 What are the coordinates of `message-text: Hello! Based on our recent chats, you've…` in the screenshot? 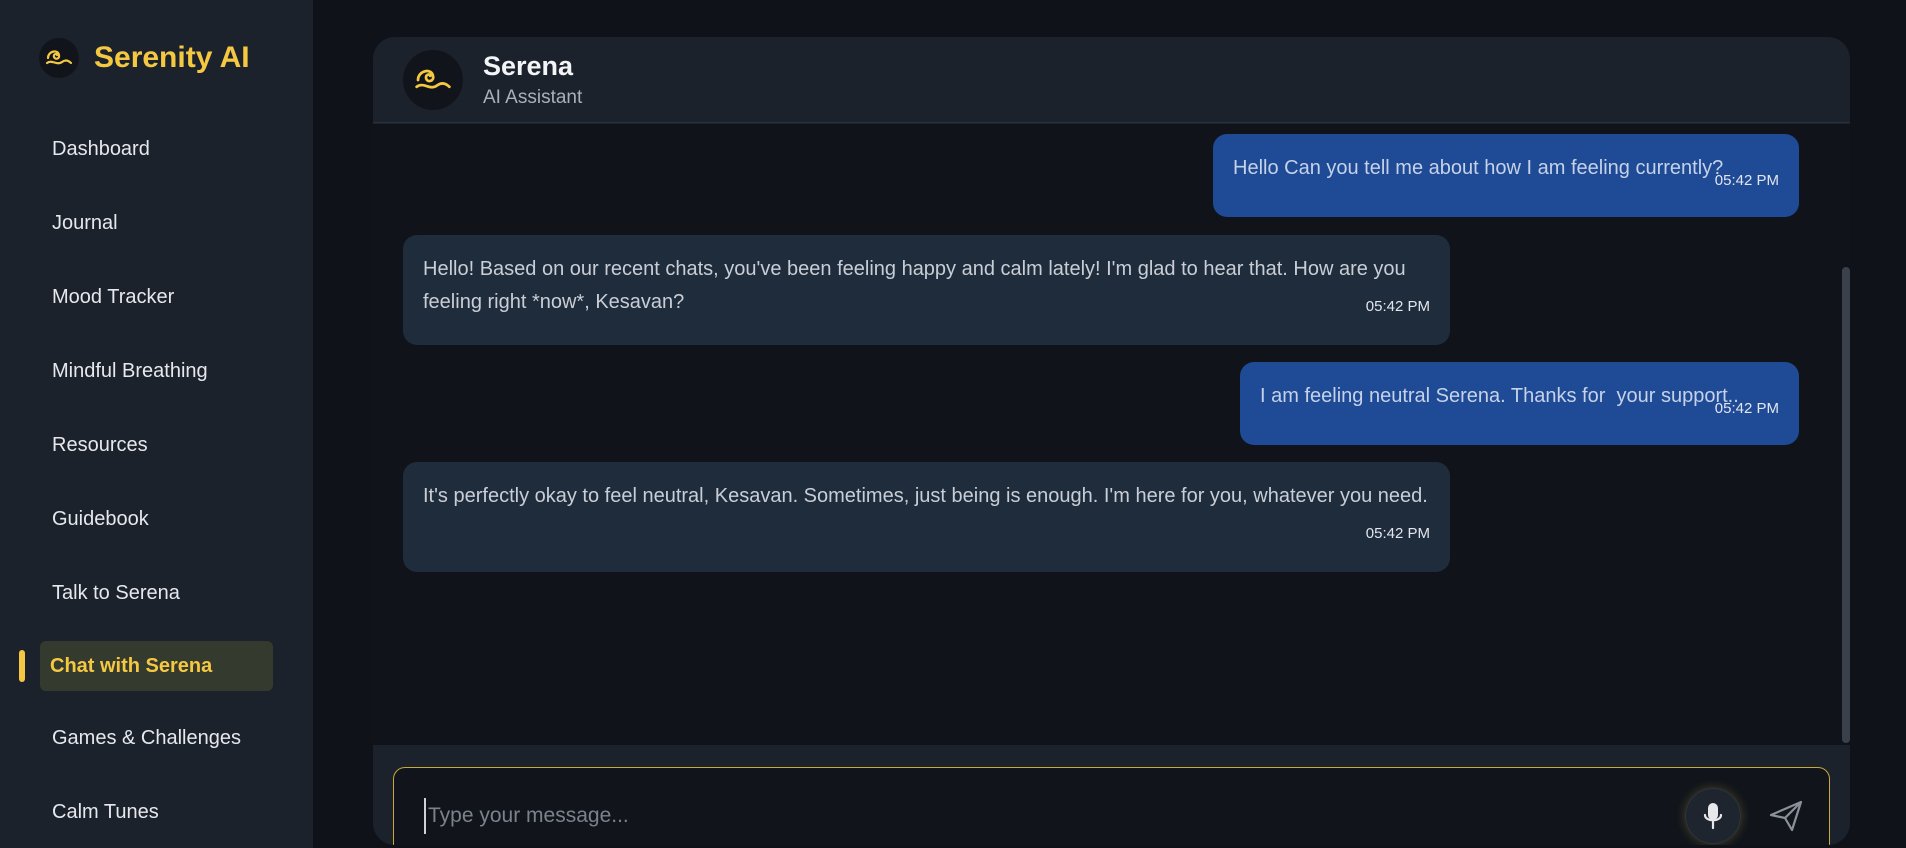 It's located at (914, 285).